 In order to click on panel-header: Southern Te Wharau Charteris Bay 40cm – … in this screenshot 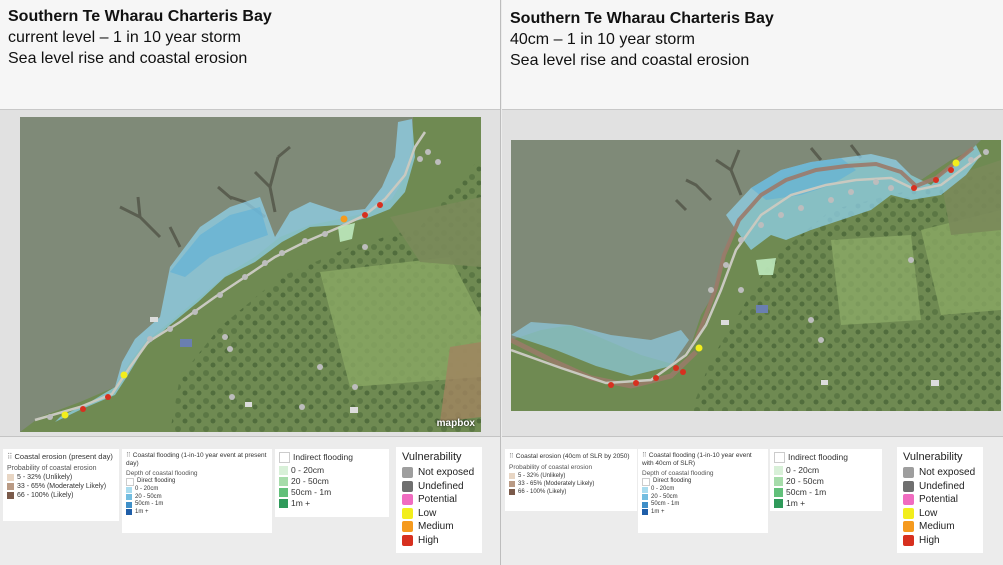, I will do `click(752, 55)`.